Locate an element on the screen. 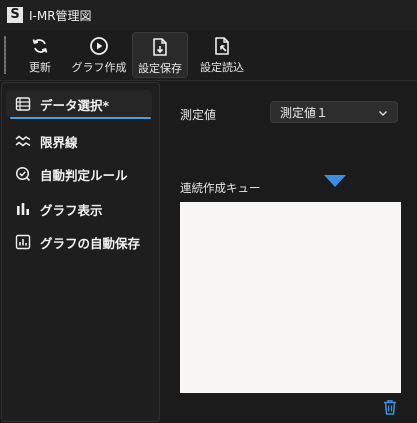 The image size is (417, 423). sidebar-item-label: 限界線 is located at coordinates (59, 142).